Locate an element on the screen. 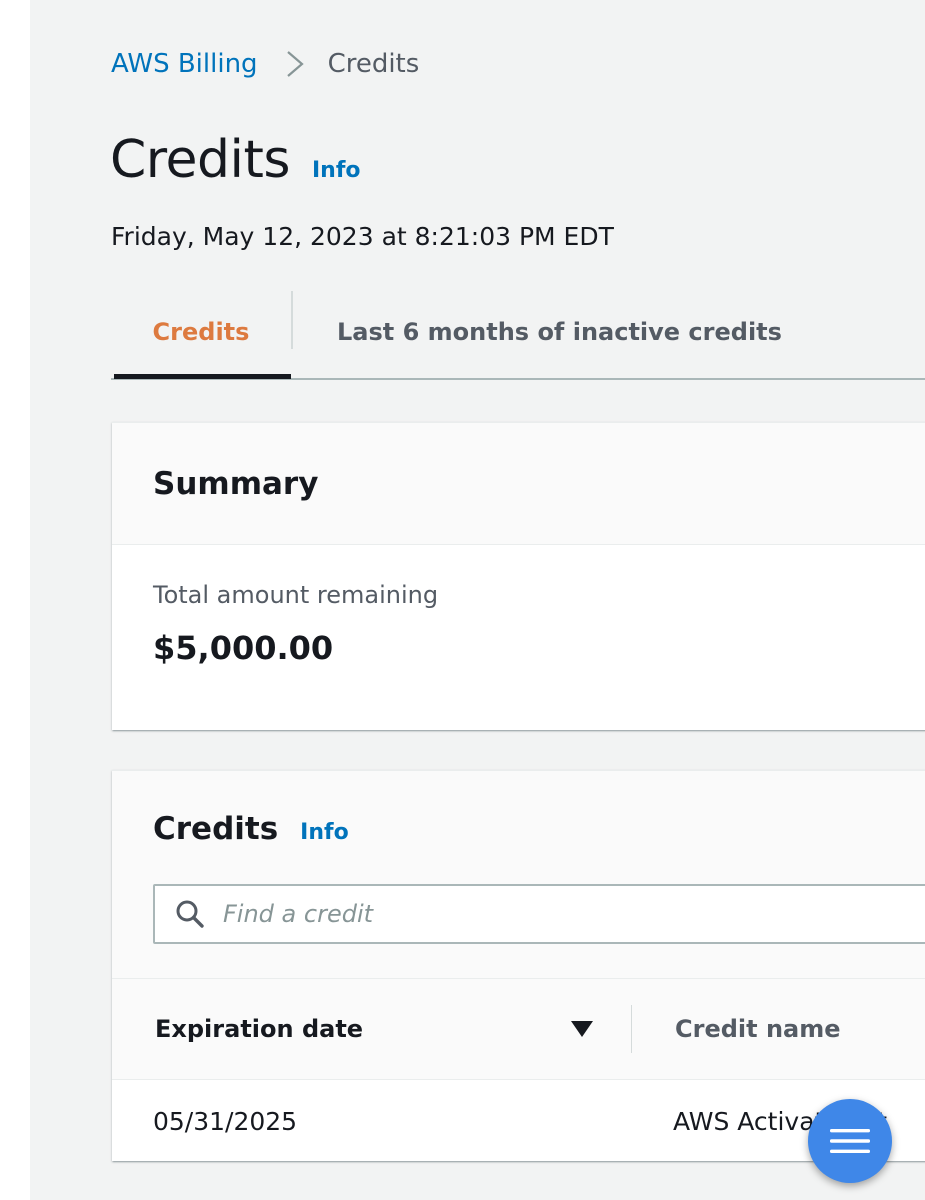  breadcrumb-current: Credits is located at coordinates (373, 64).